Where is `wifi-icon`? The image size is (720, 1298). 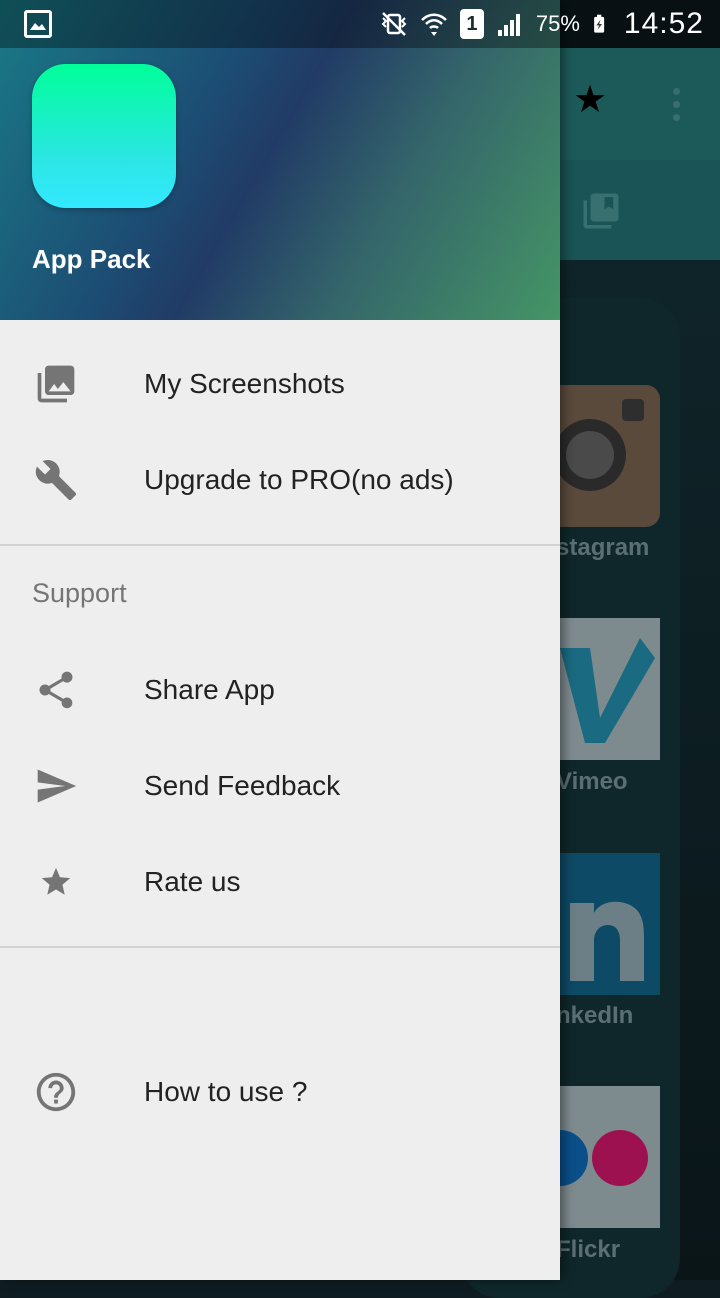 wifi-icon is located at coordinates (433, 24).